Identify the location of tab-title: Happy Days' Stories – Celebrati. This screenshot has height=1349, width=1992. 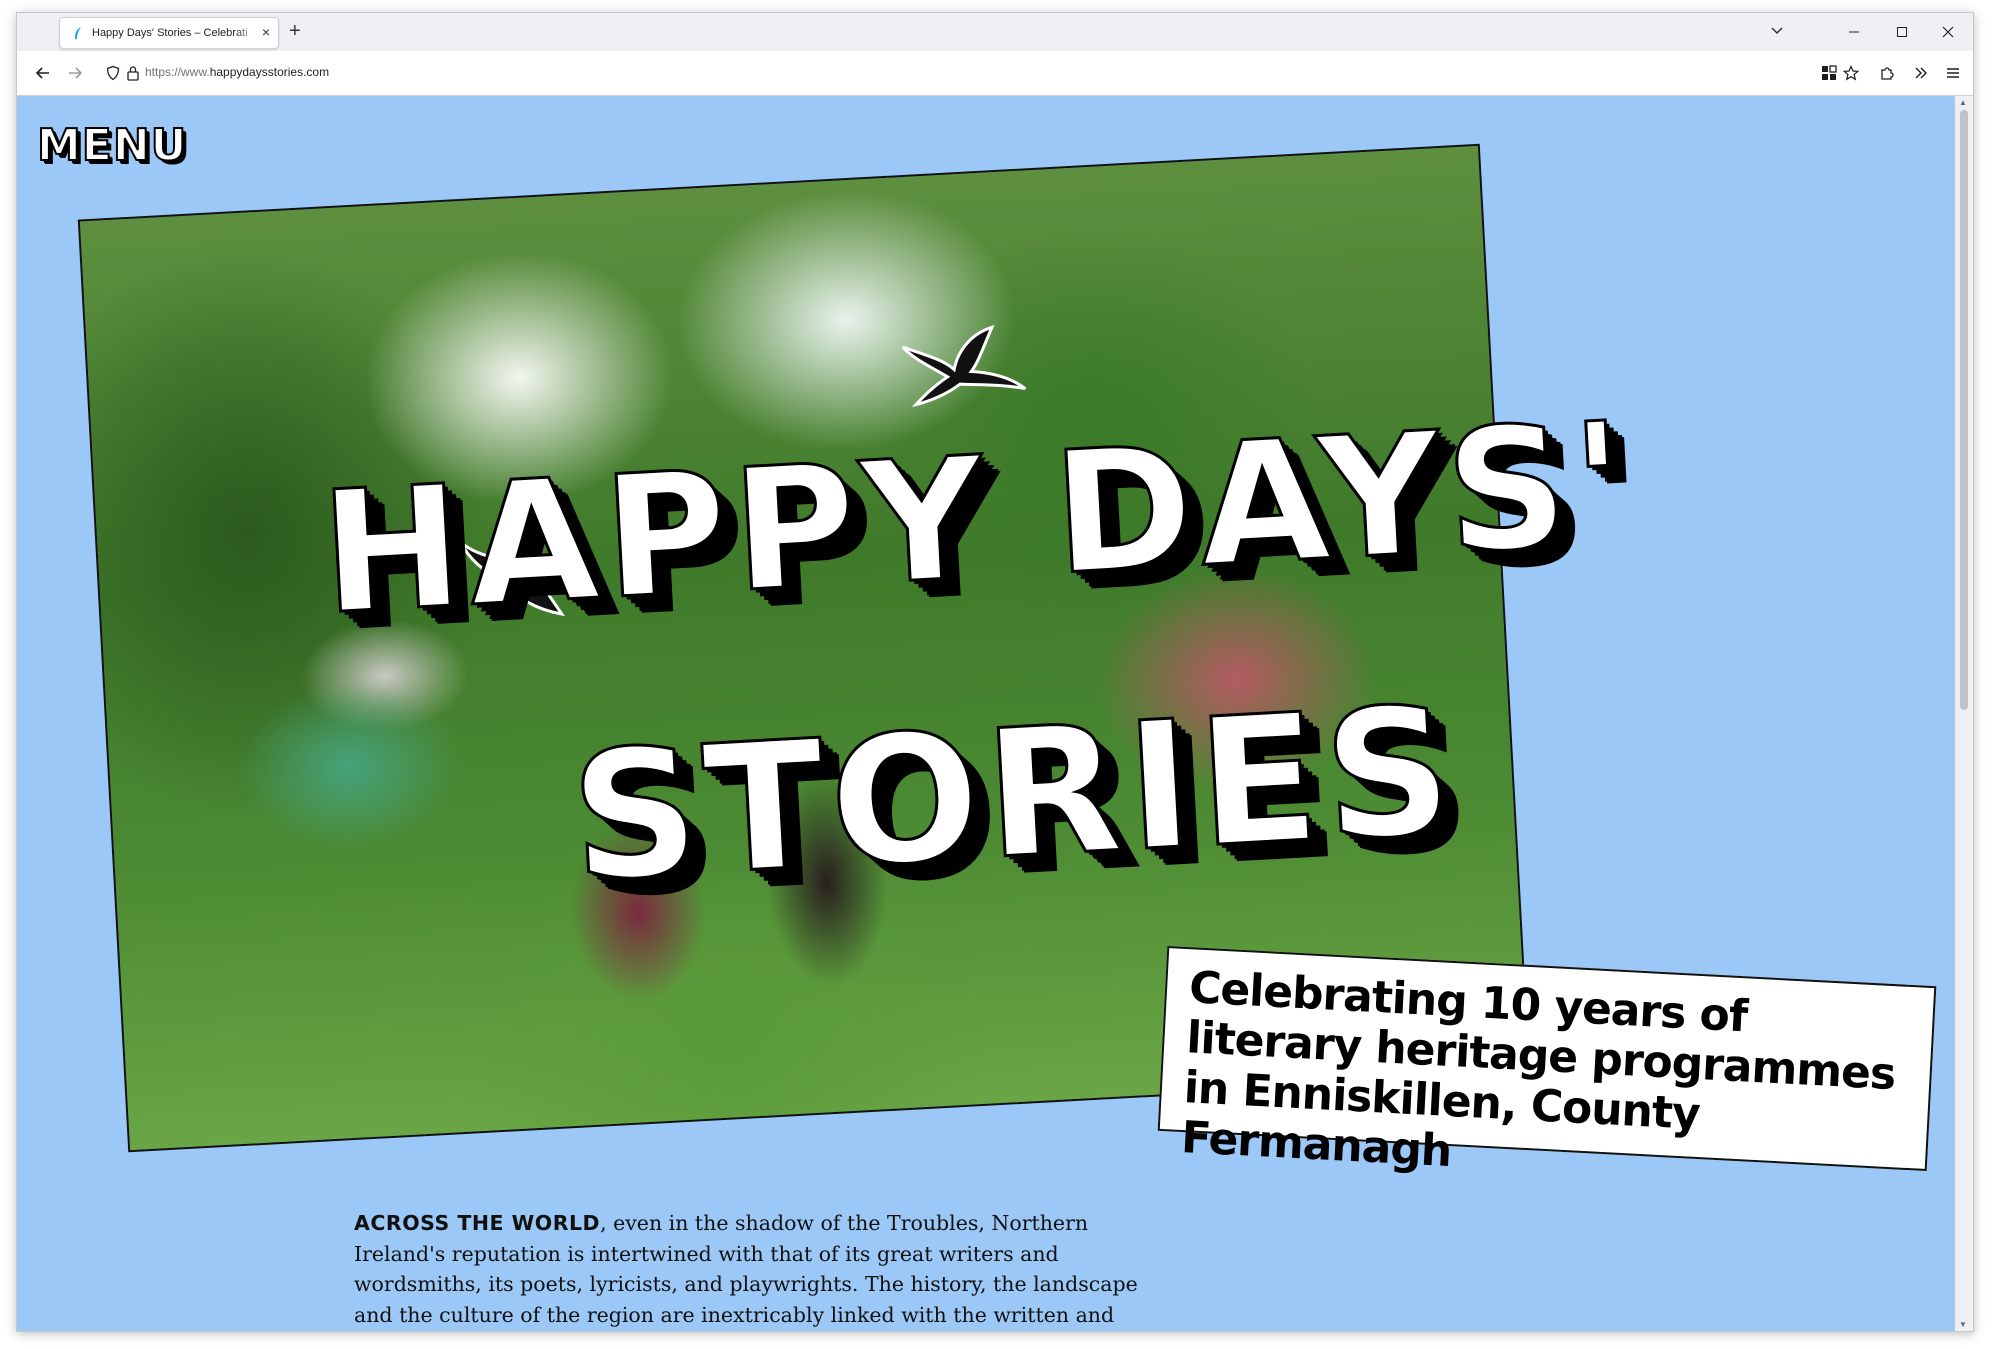
(170, 33).